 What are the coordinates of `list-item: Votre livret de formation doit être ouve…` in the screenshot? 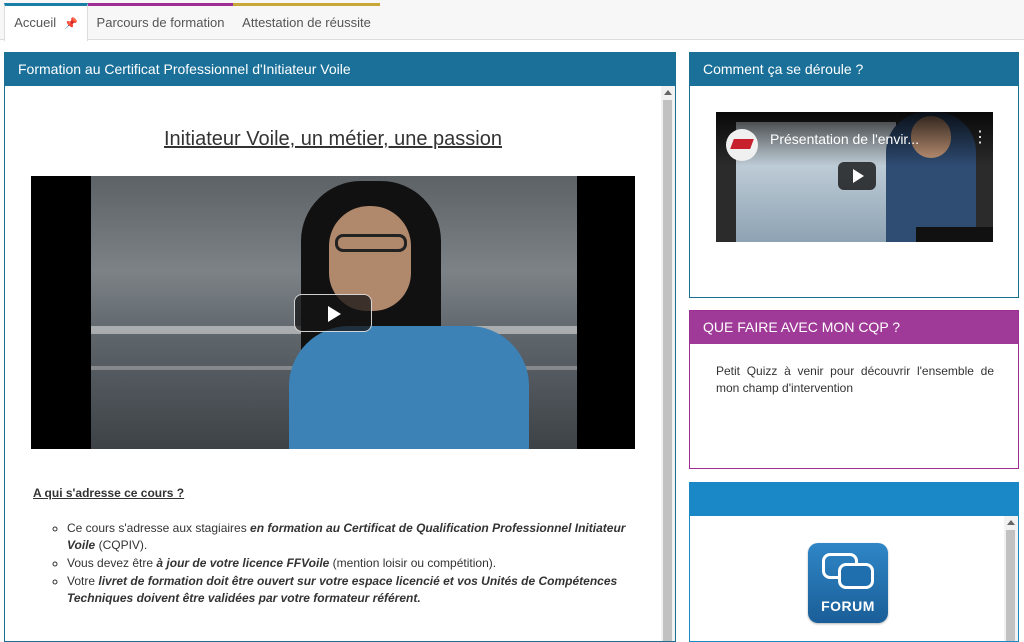 It's located at (359, 590).